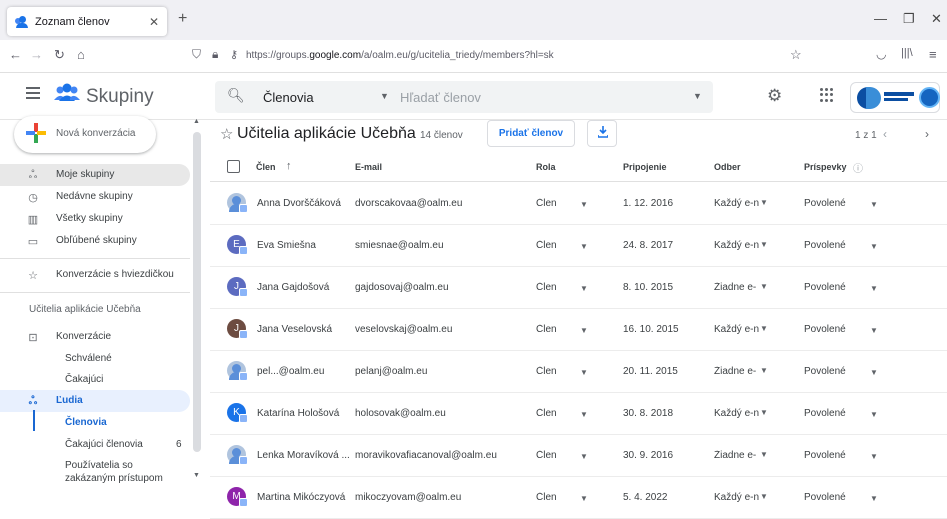 This screenshot has width=947, height=519. I want to click on export-button, so click(602, 133).